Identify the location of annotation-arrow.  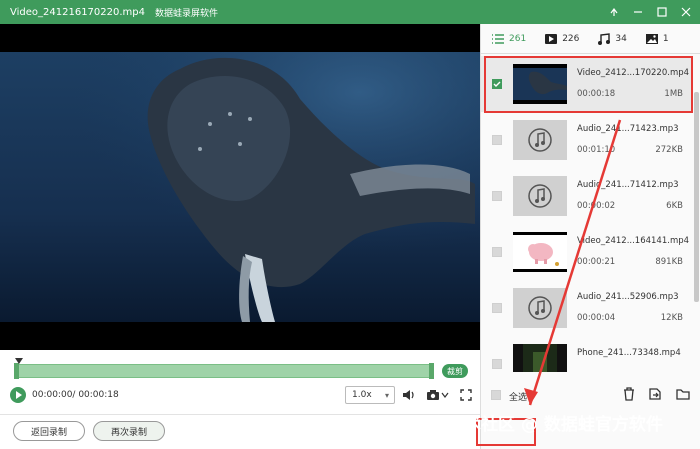
(573, 262).